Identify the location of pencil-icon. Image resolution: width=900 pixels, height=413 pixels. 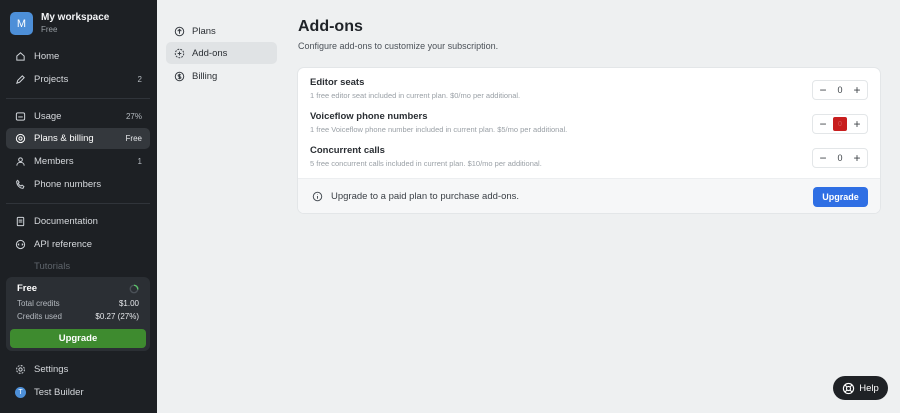
(20, 79).